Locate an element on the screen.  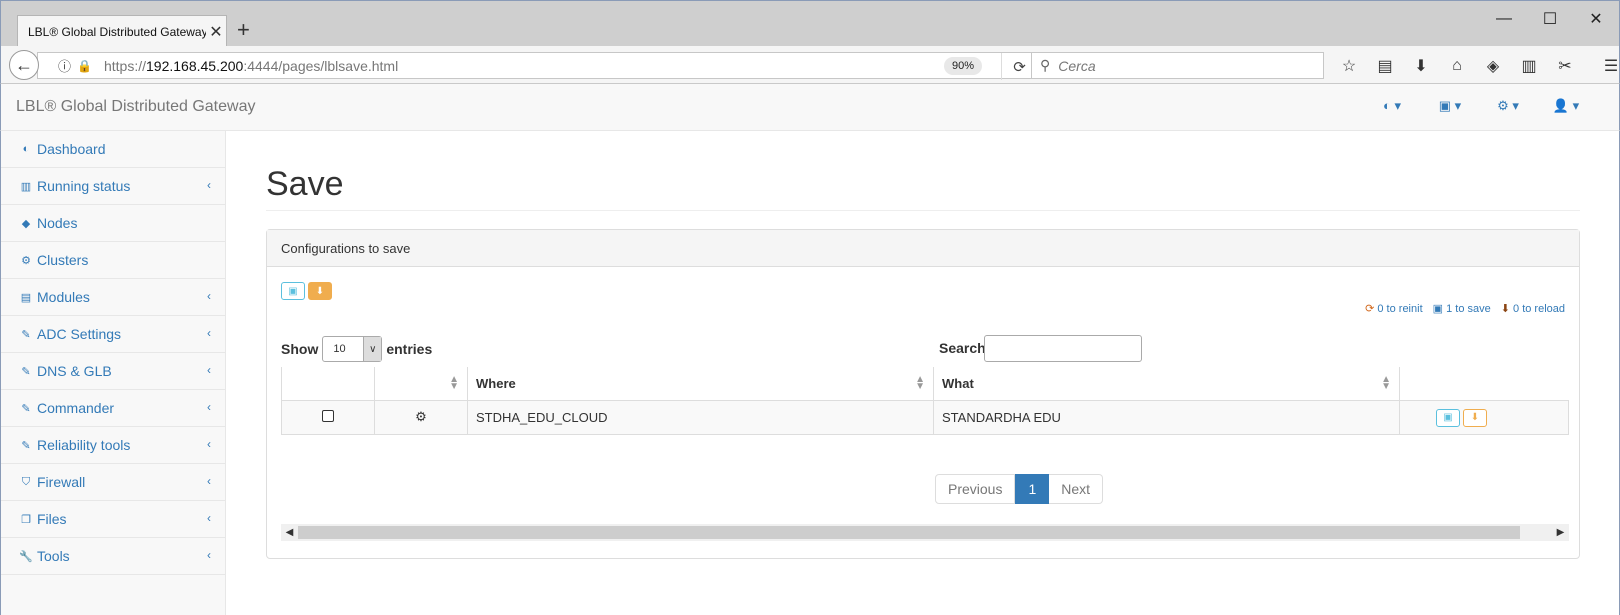
sidebar-item-adc-settings: ✎ ADC Settings ‹ is located at coordinates (113, 334).